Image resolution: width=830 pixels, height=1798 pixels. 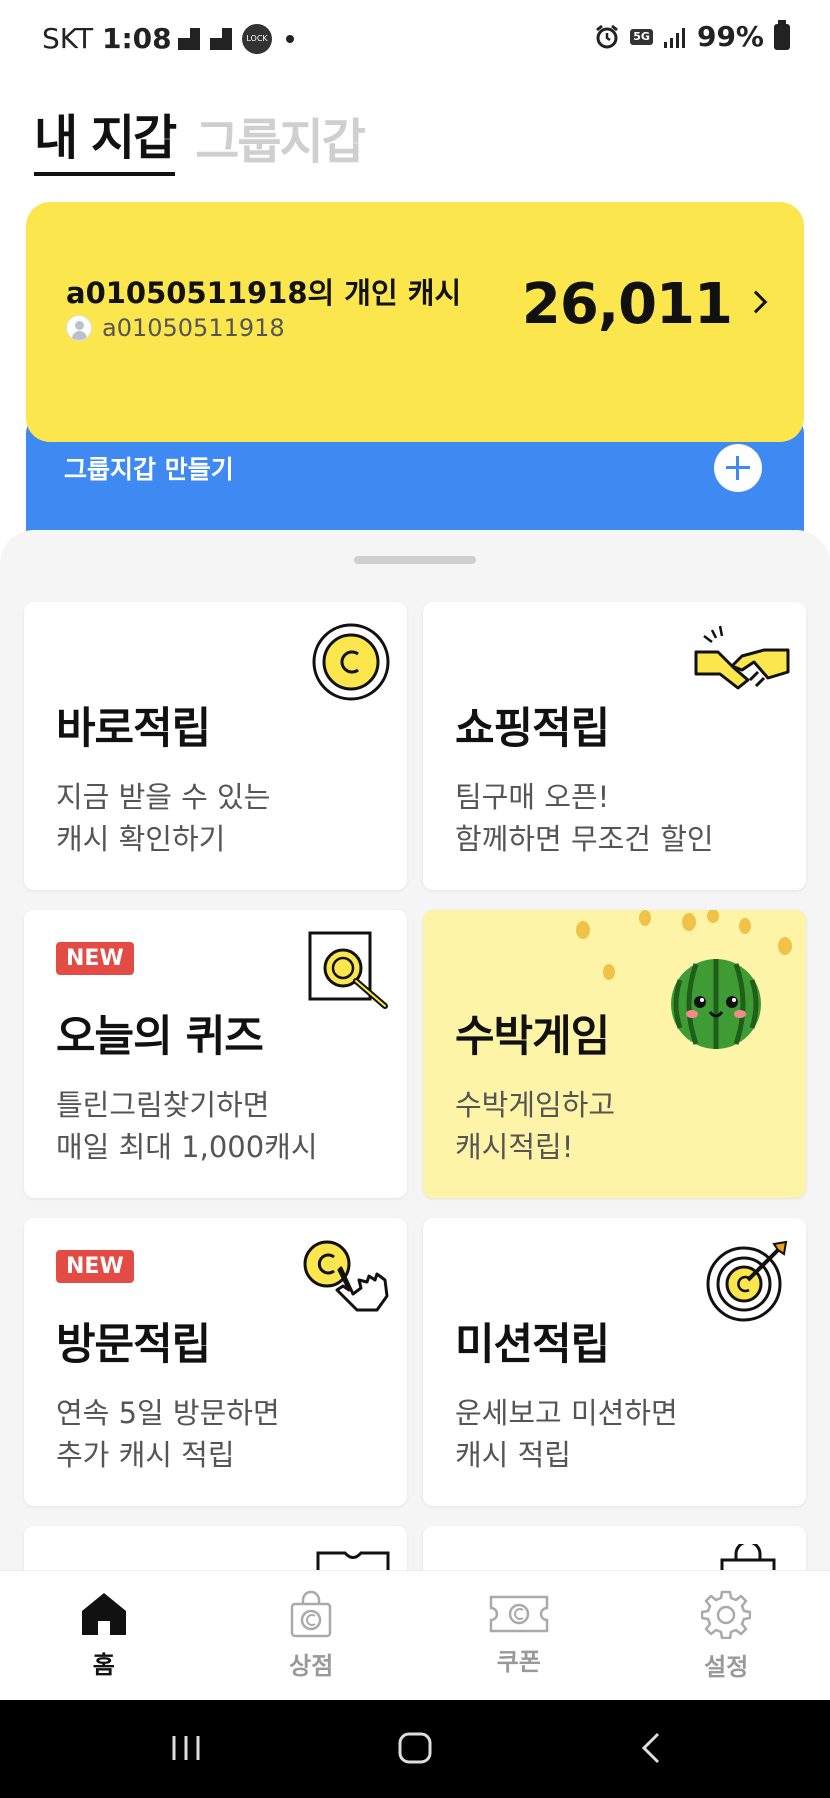 I want to click on tab-my-wallet: 내 지갑, so click(x=105, y=137).